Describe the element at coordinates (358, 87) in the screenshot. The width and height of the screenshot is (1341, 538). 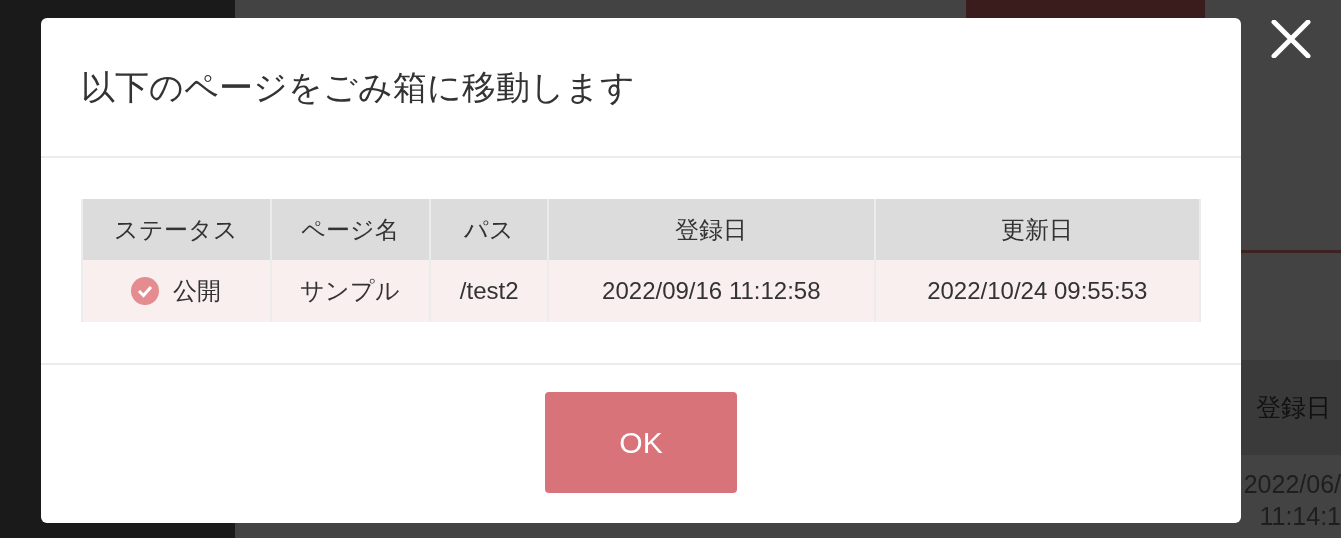
I see `dialog-title: 以下のページをごみ箱に移動します` at that location.